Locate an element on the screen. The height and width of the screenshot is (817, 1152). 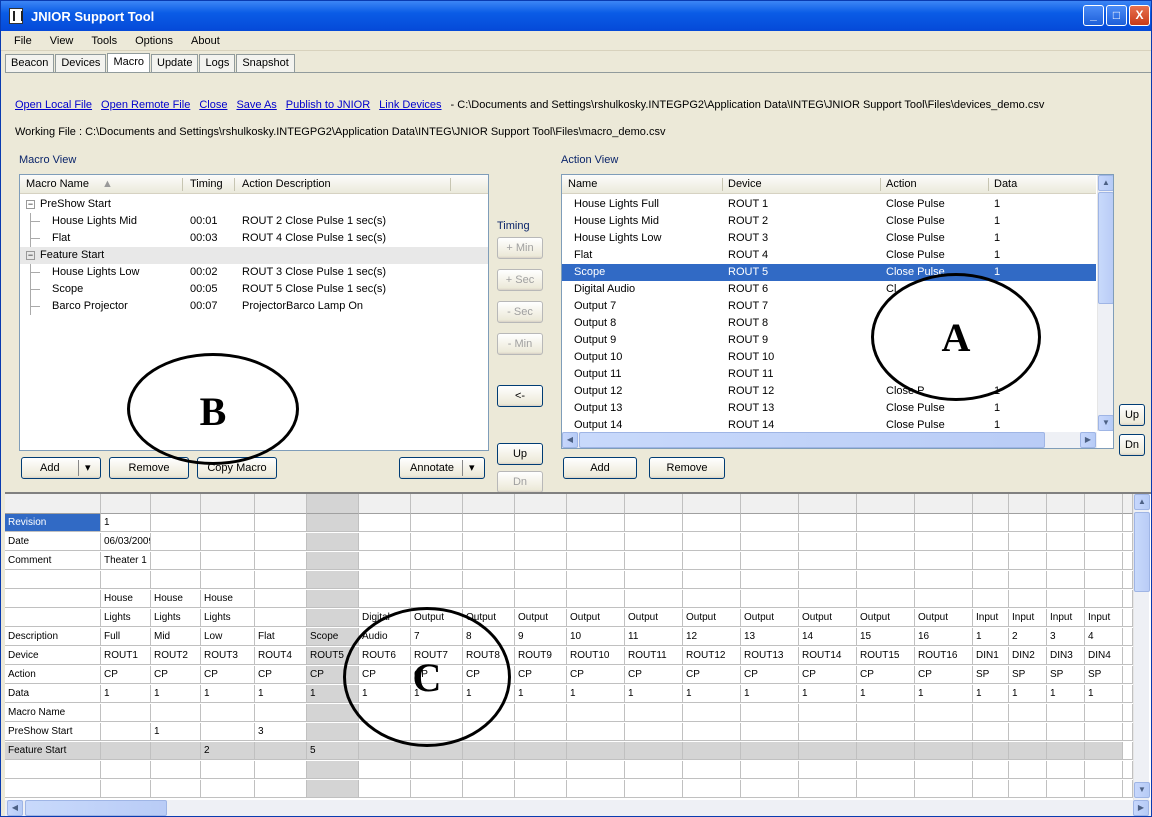
grid-cell: ROUT12 is located at coordinates (712, 656).